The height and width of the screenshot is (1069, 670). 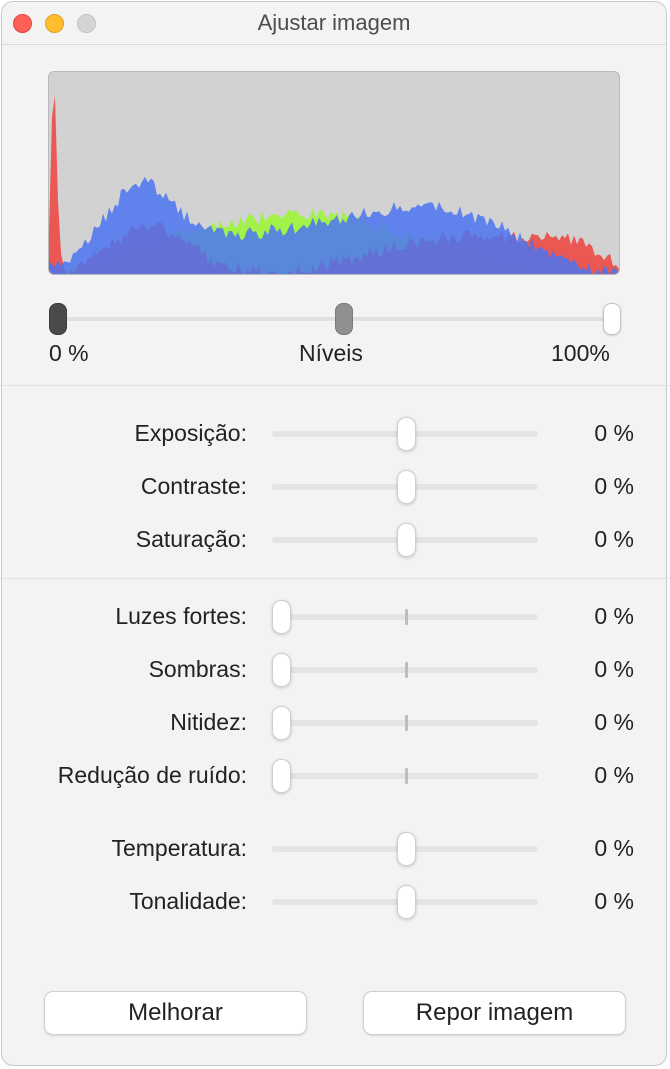 I want to click on noise-reduction-slider-knob, so click(x=281, y=776).